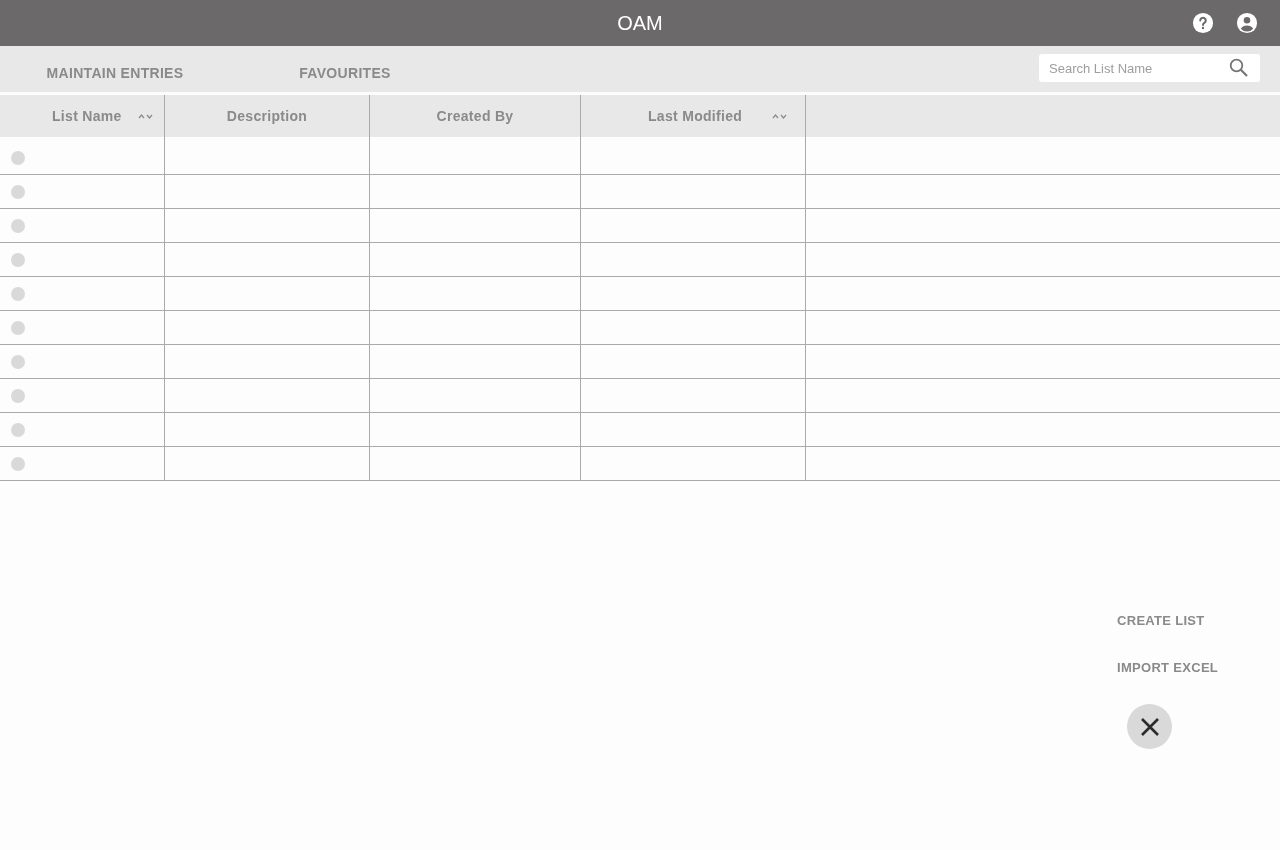  I want to click on column-label: List Name, so click(87, 116).